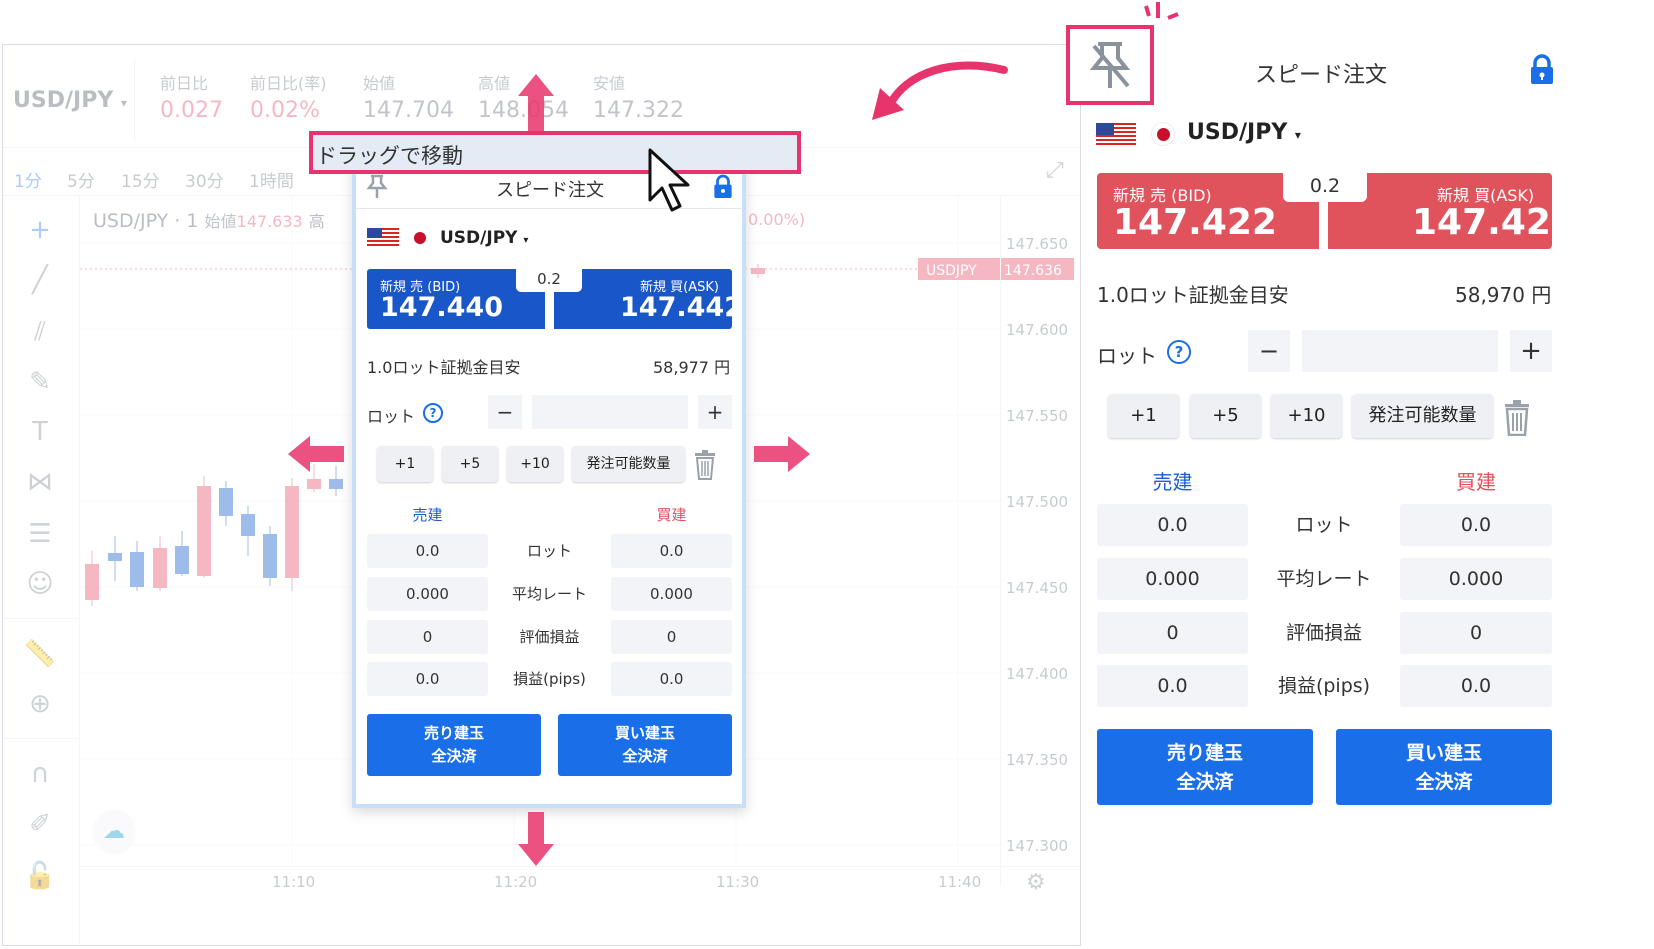 This screenshot has width=1654, height=949. What do you see at coordinates (454, 745) in the screenshot?
I see `float-close-all-sell-button: 売り建玉 全決済` at bounding box center [454, 745].